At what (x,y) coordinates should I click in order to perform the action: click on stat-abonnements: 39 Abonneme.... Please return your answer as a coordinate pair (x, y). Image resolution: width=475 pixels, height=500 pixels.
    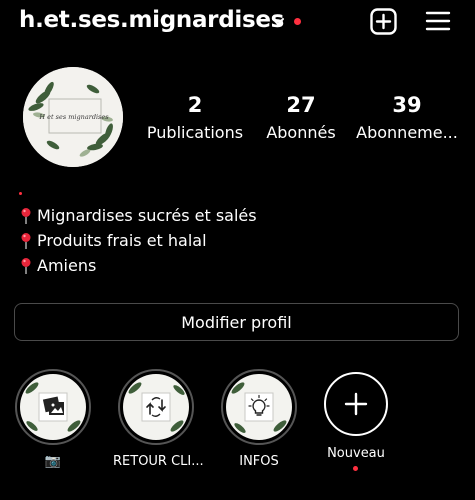
    Looking at the image, I should click on (407, 118).